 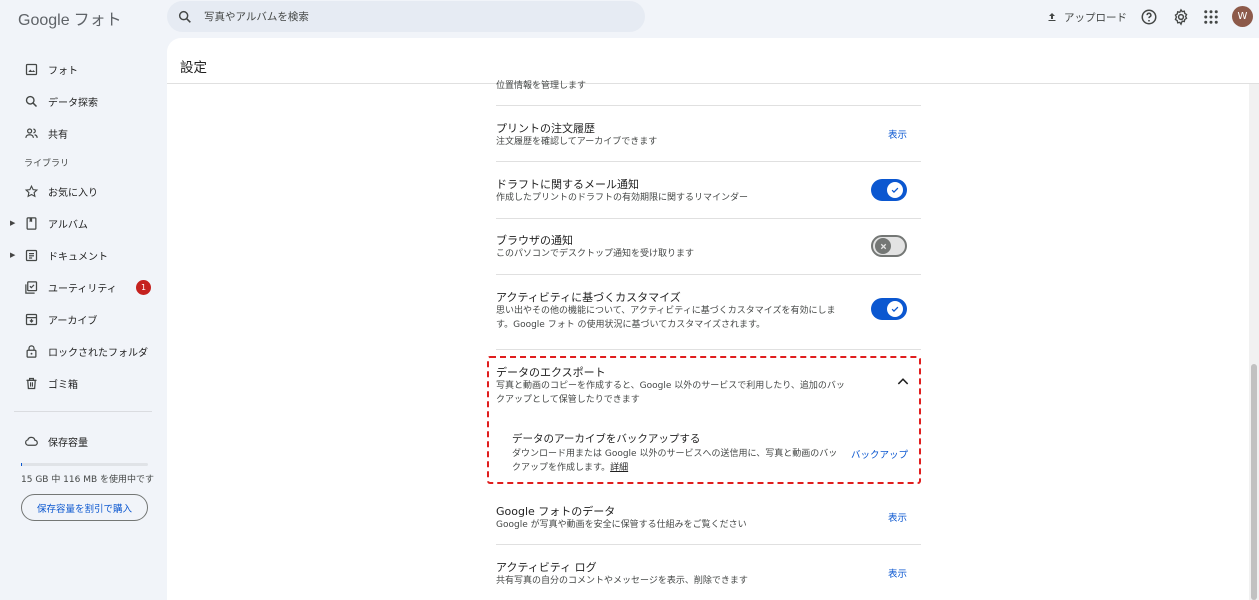 What do you see at coordinates (534, 240) in the screenshot?
I see `browser-notify-title: ブラウザの通知` at bounding box center [534, 240].